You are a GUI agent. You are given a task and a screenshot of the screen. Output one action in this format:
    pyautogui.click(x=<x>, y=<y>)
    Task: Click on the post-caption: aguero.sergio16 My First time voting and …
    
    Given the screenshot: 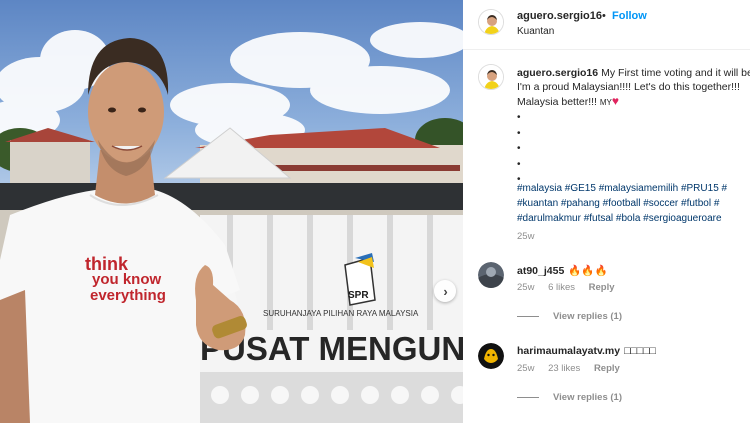 What is the action you would take?
    pyautogui.click(x=633, y=88)
    